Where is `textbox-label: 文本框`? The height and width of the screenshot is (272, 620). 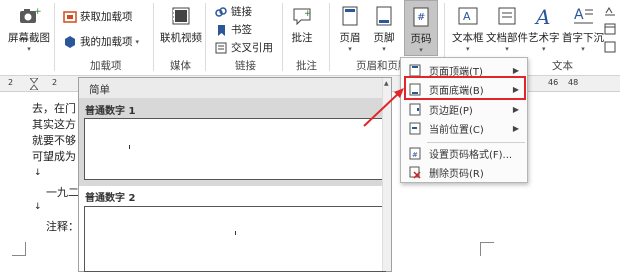 textbox-label: 文本框 is located at coordinates (468, 38).